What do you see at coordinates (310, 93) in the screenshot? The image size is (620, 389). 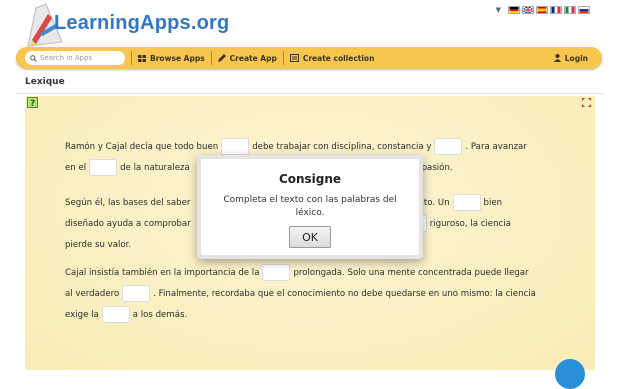 I see `title-divider` at bounding box center [310, 93].